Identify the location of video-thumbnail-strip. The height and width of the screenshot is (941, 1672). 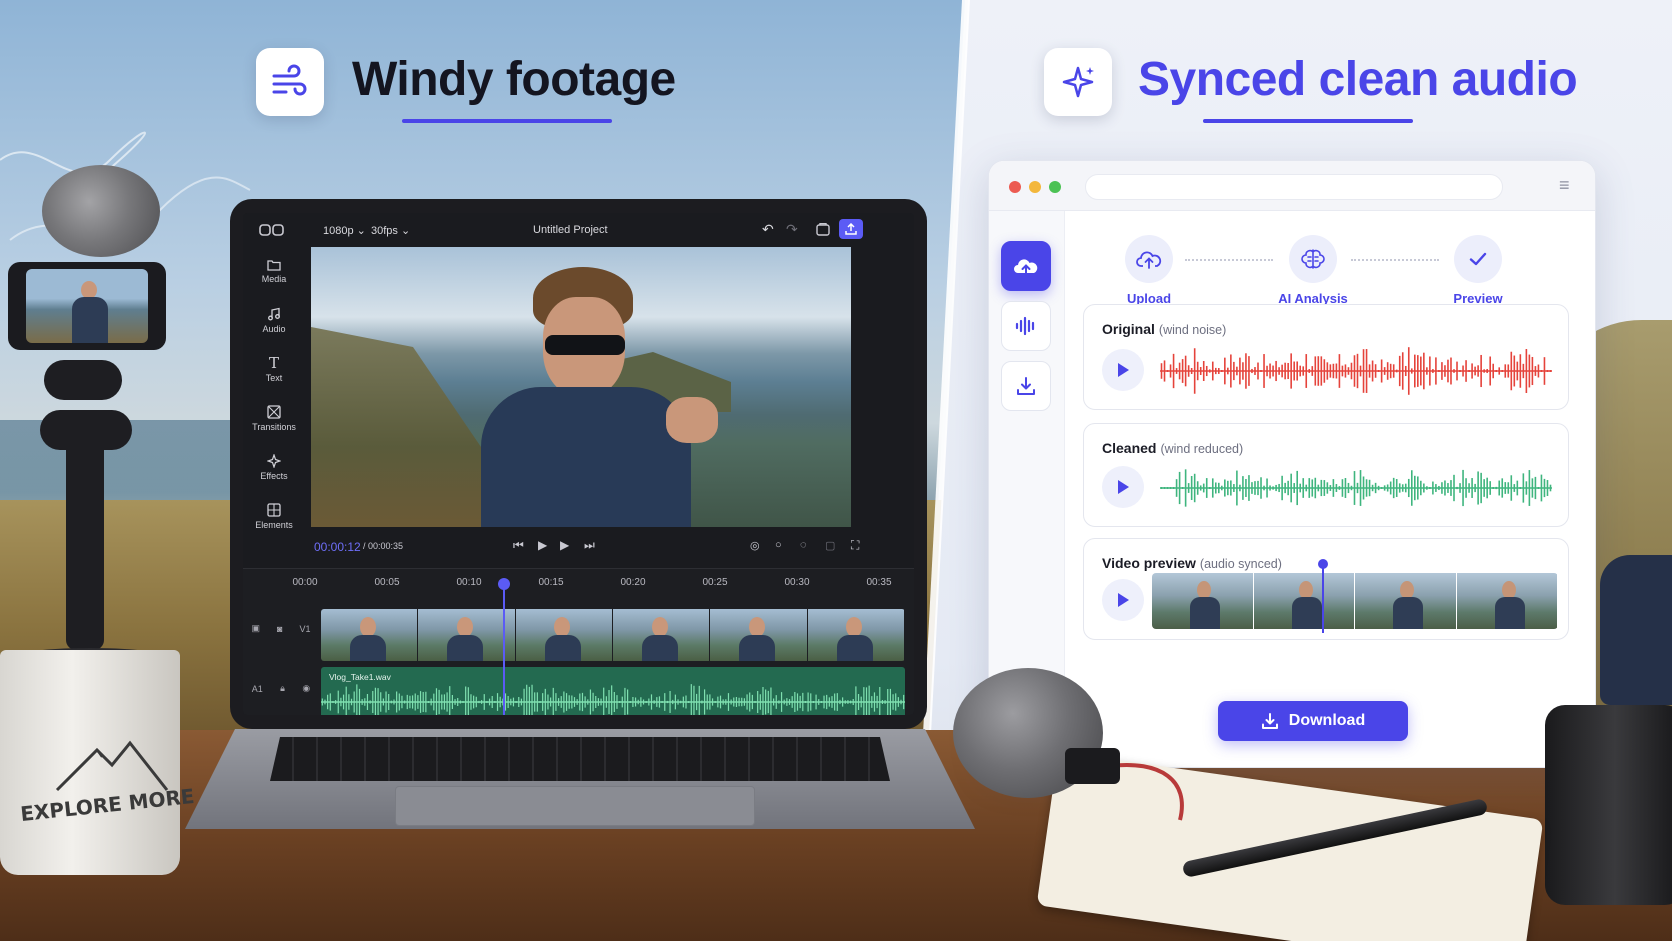
(1355, 601).